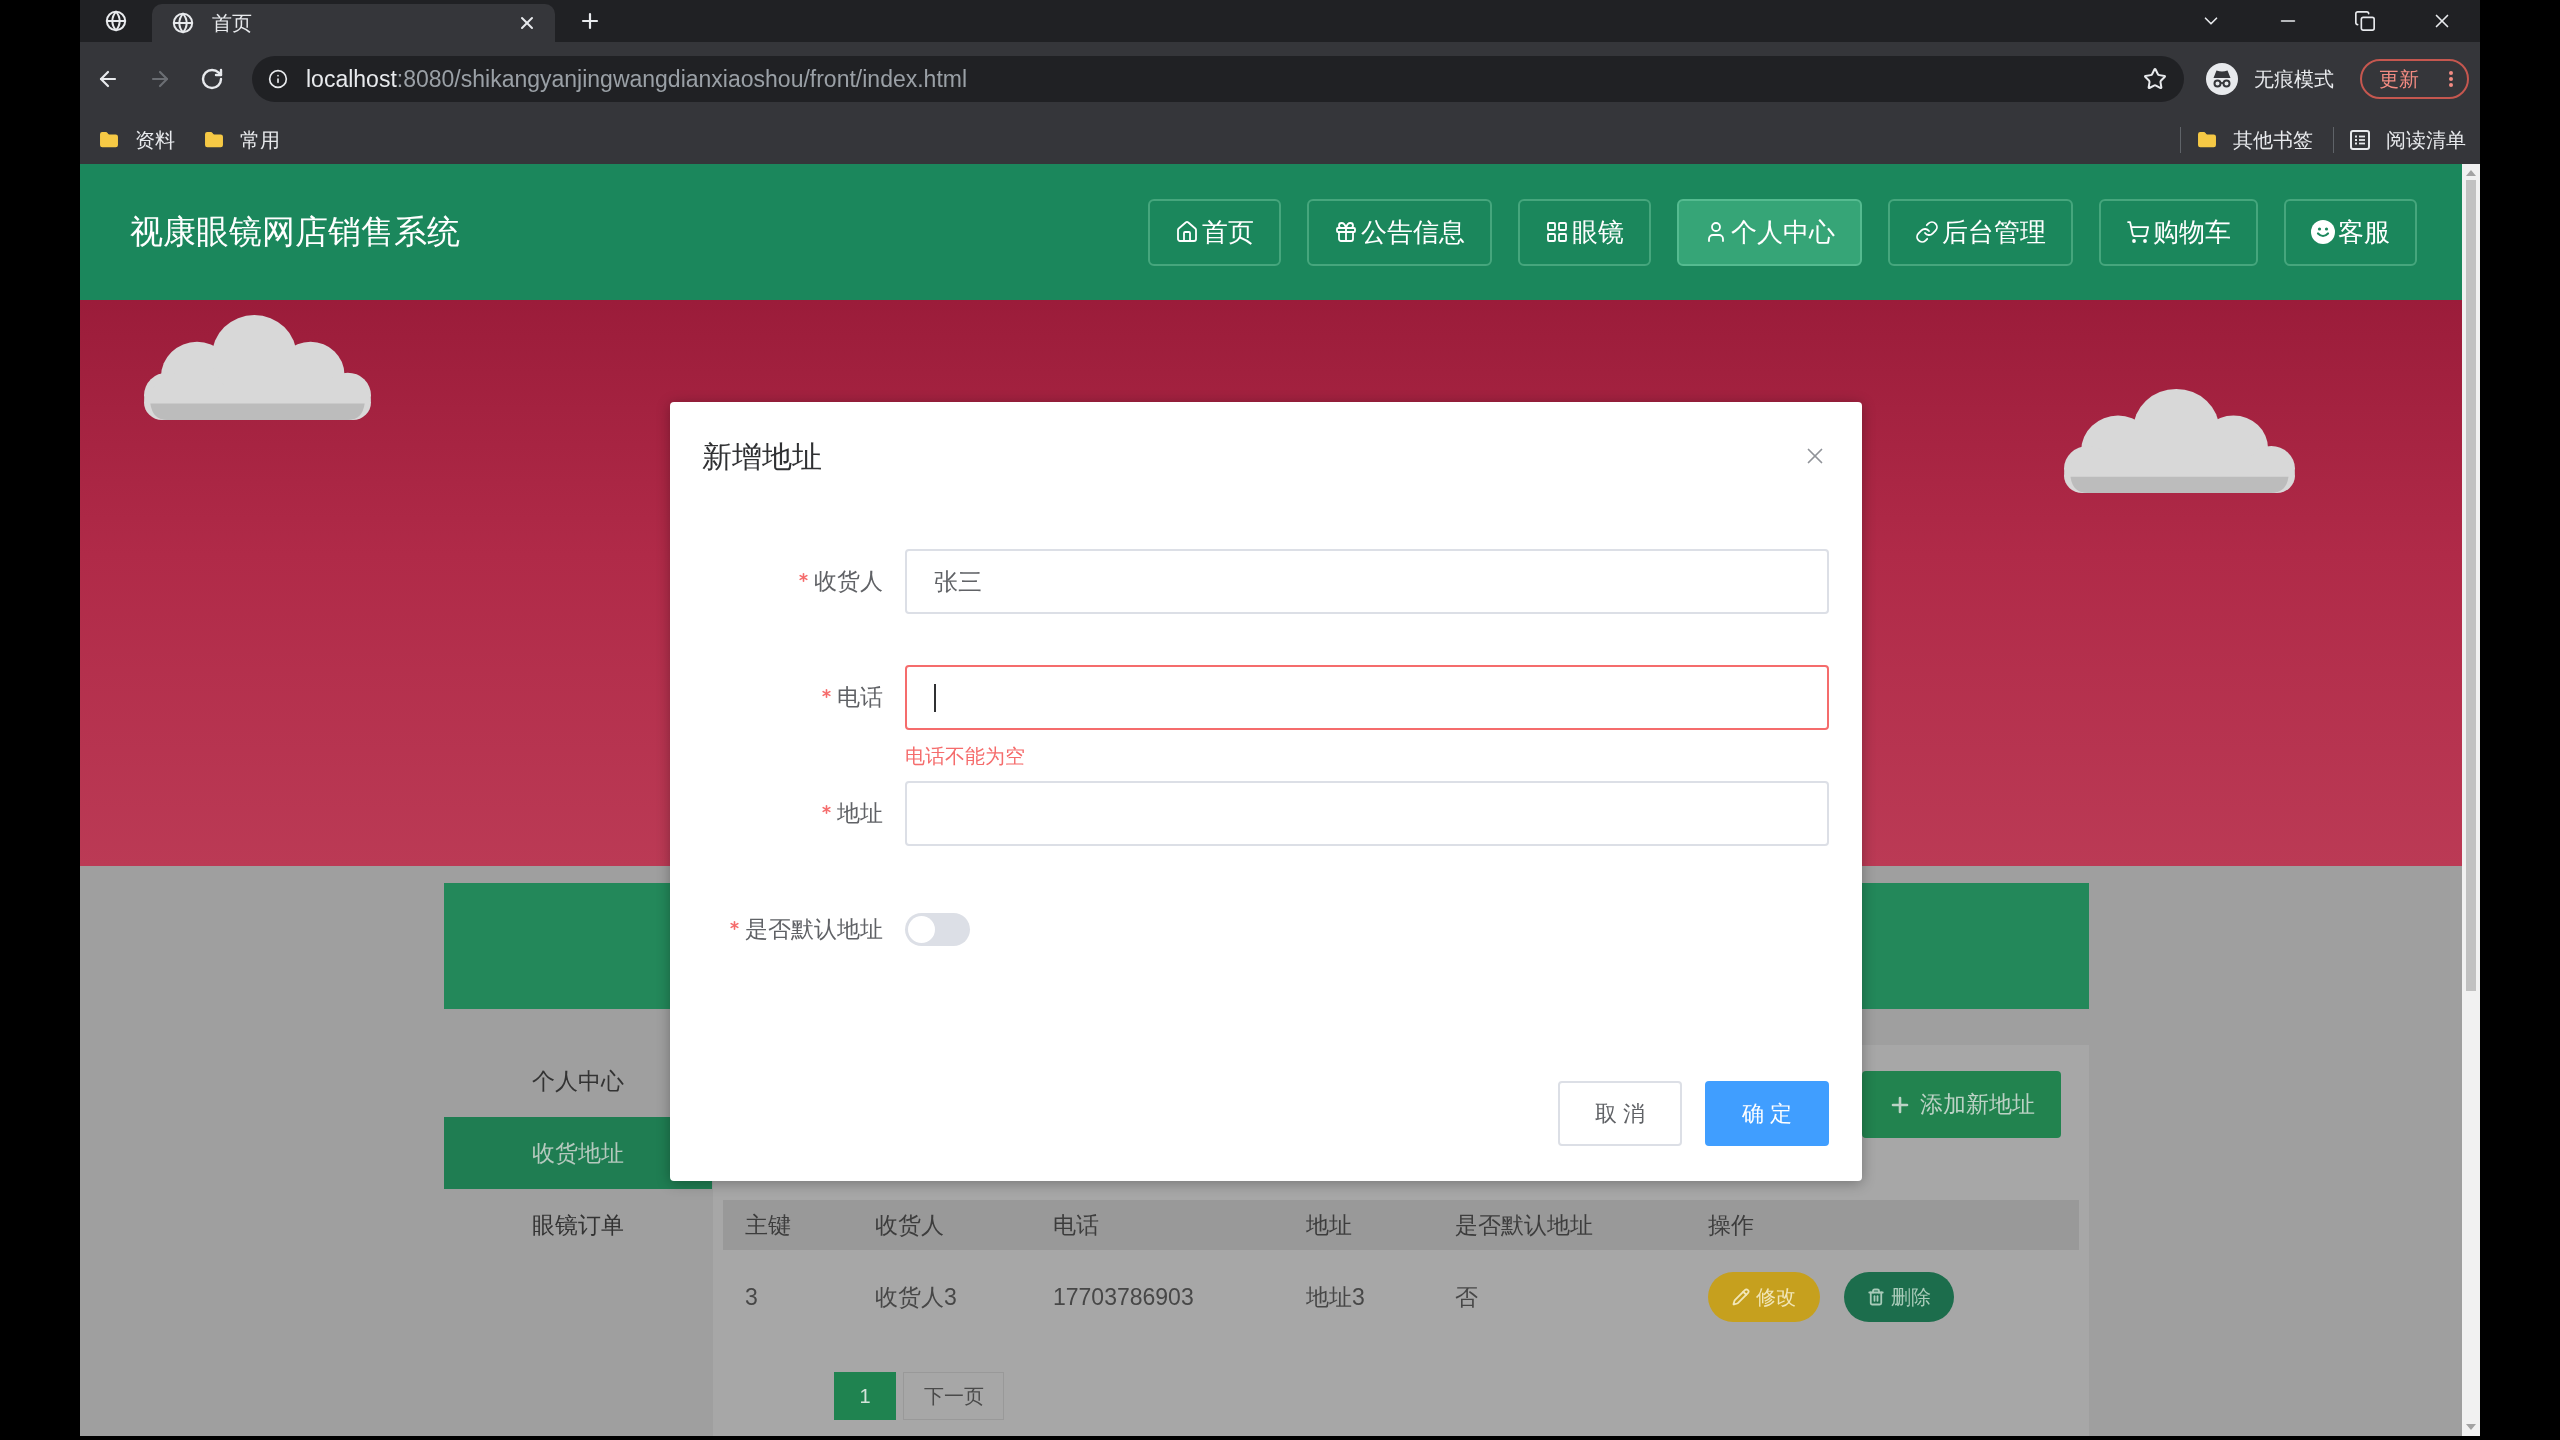 Image resolution: width=2560 pixels, height=1440 pixels. I want to click on confirm-button: 确 定, so click(1767, 1113).